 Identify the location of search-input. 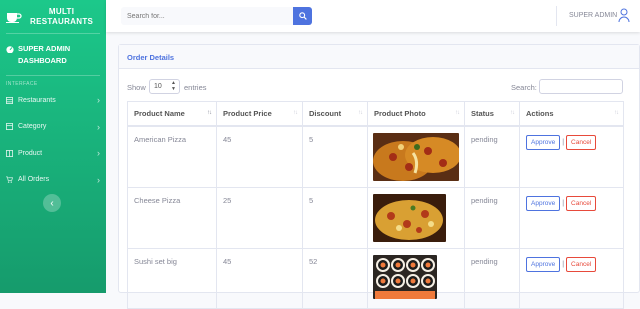
(207, 16).